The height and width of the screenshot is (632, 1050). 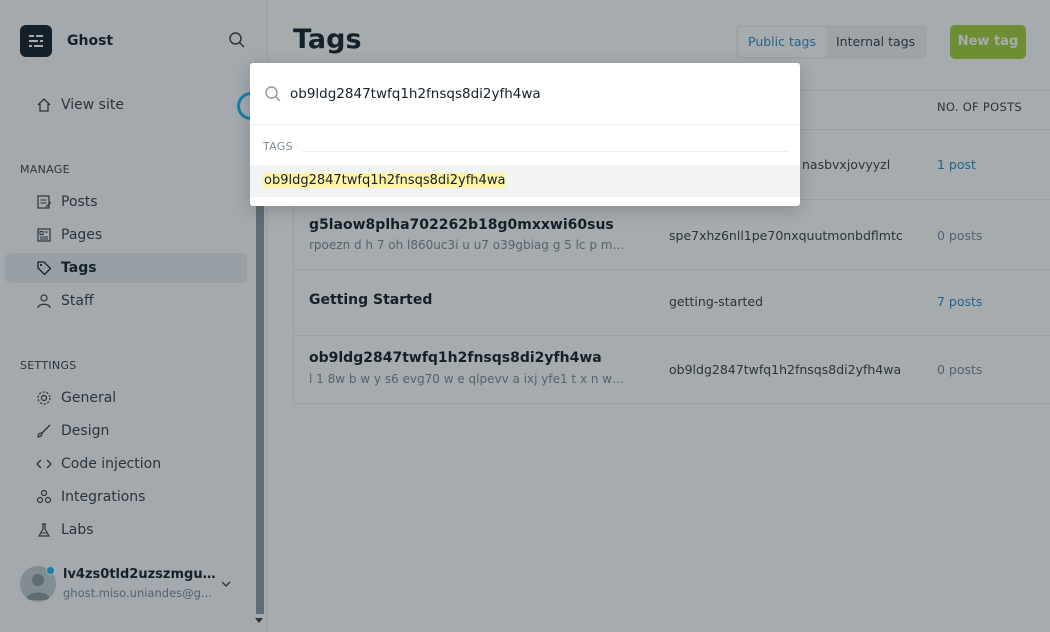 What do you see at coordinates (278, 146) in the screenshot?
I see `search-group-label: TAGS` at bounding box center [278, 146].